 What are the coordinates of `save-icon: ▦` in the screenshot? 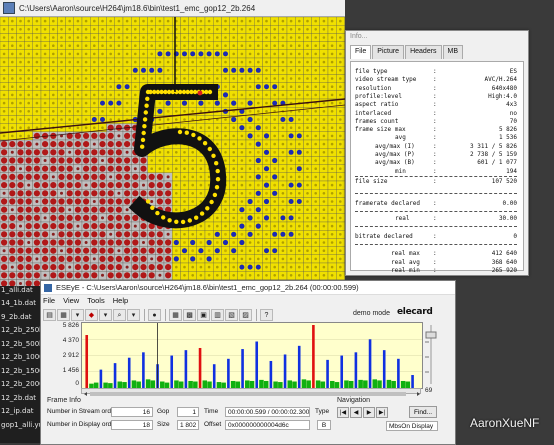 It's located at (63, 314).